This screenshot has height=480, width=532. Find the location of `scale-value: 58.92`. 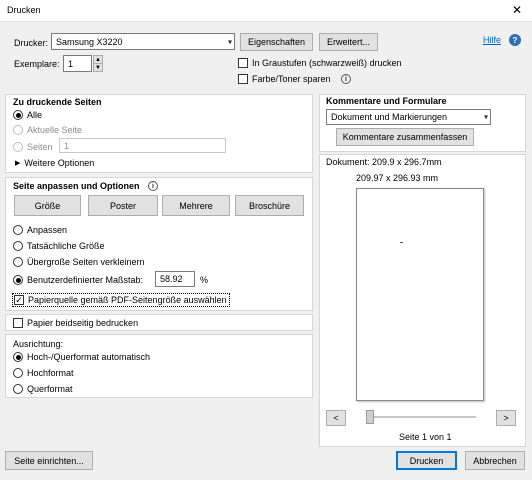

scale-value: 58.92 is located at coordinates (171, 279).